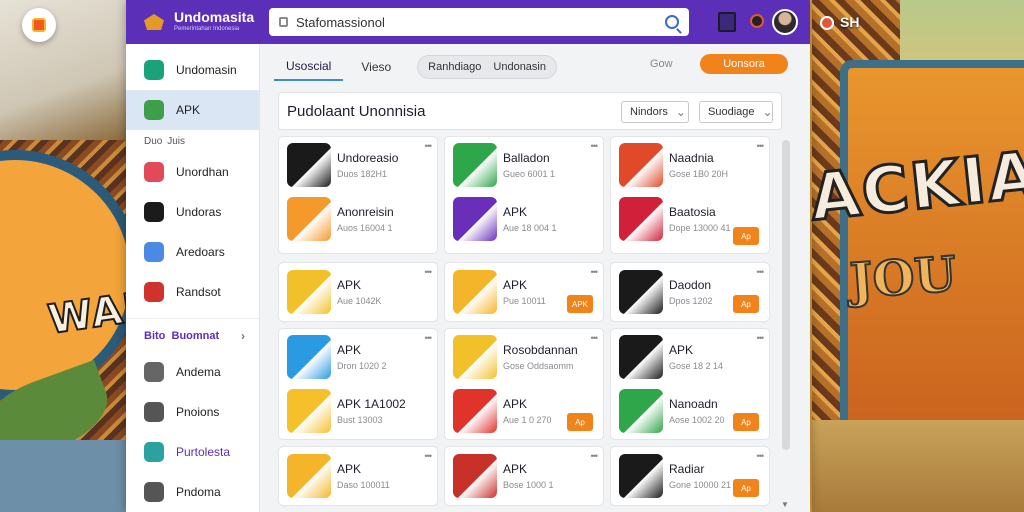 This screenshot has height=512, width=1024. I want to click on filter-select-2: Suodiage ⌄, so click(736, 112).